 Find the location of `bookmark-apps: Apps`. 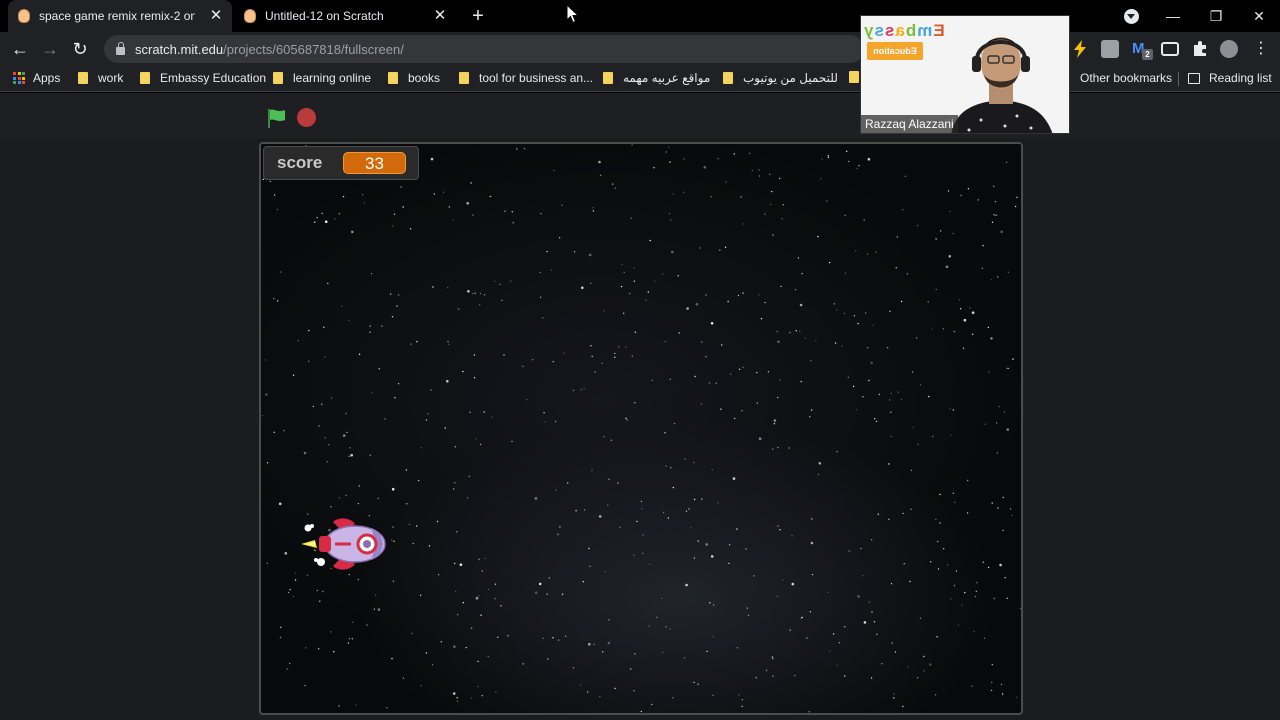

bookmark-apps: Apps is located at coordinates (36, 78).